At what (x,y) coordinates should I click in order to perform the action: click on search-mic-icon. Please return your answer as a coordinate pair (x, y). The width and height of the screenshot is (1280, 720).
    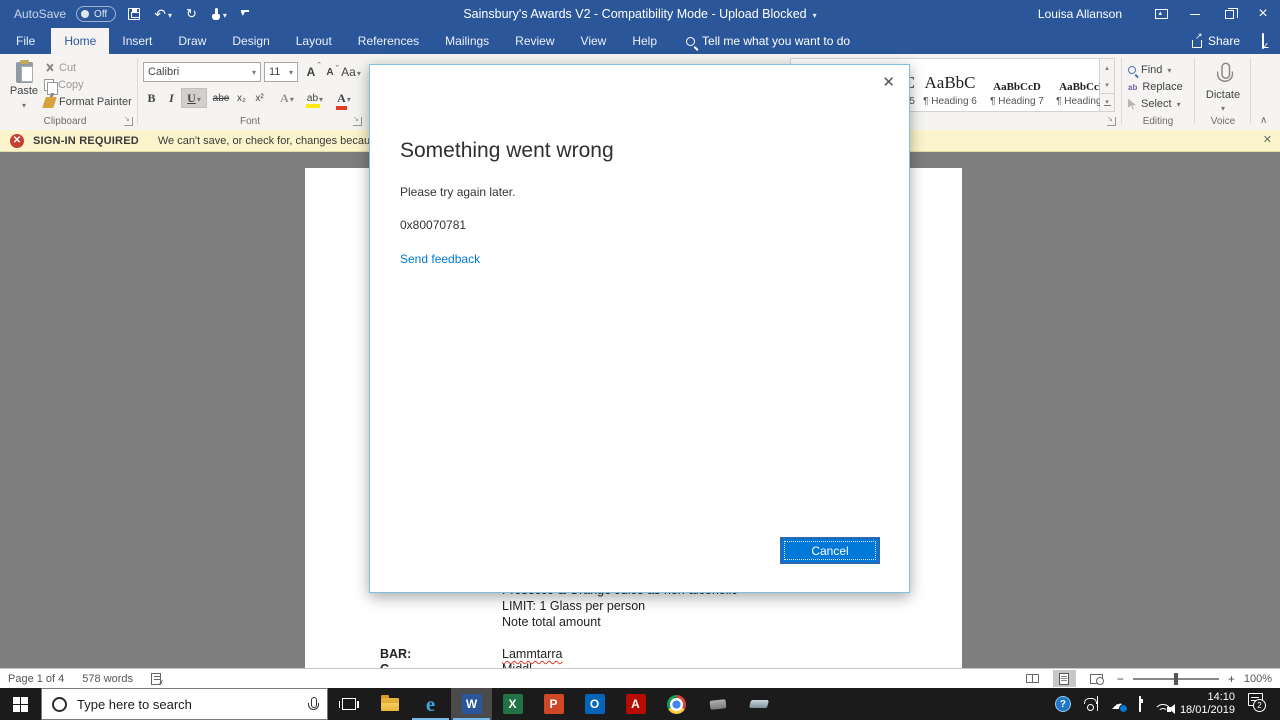
    Looking at the image, I should click on (313, 704).